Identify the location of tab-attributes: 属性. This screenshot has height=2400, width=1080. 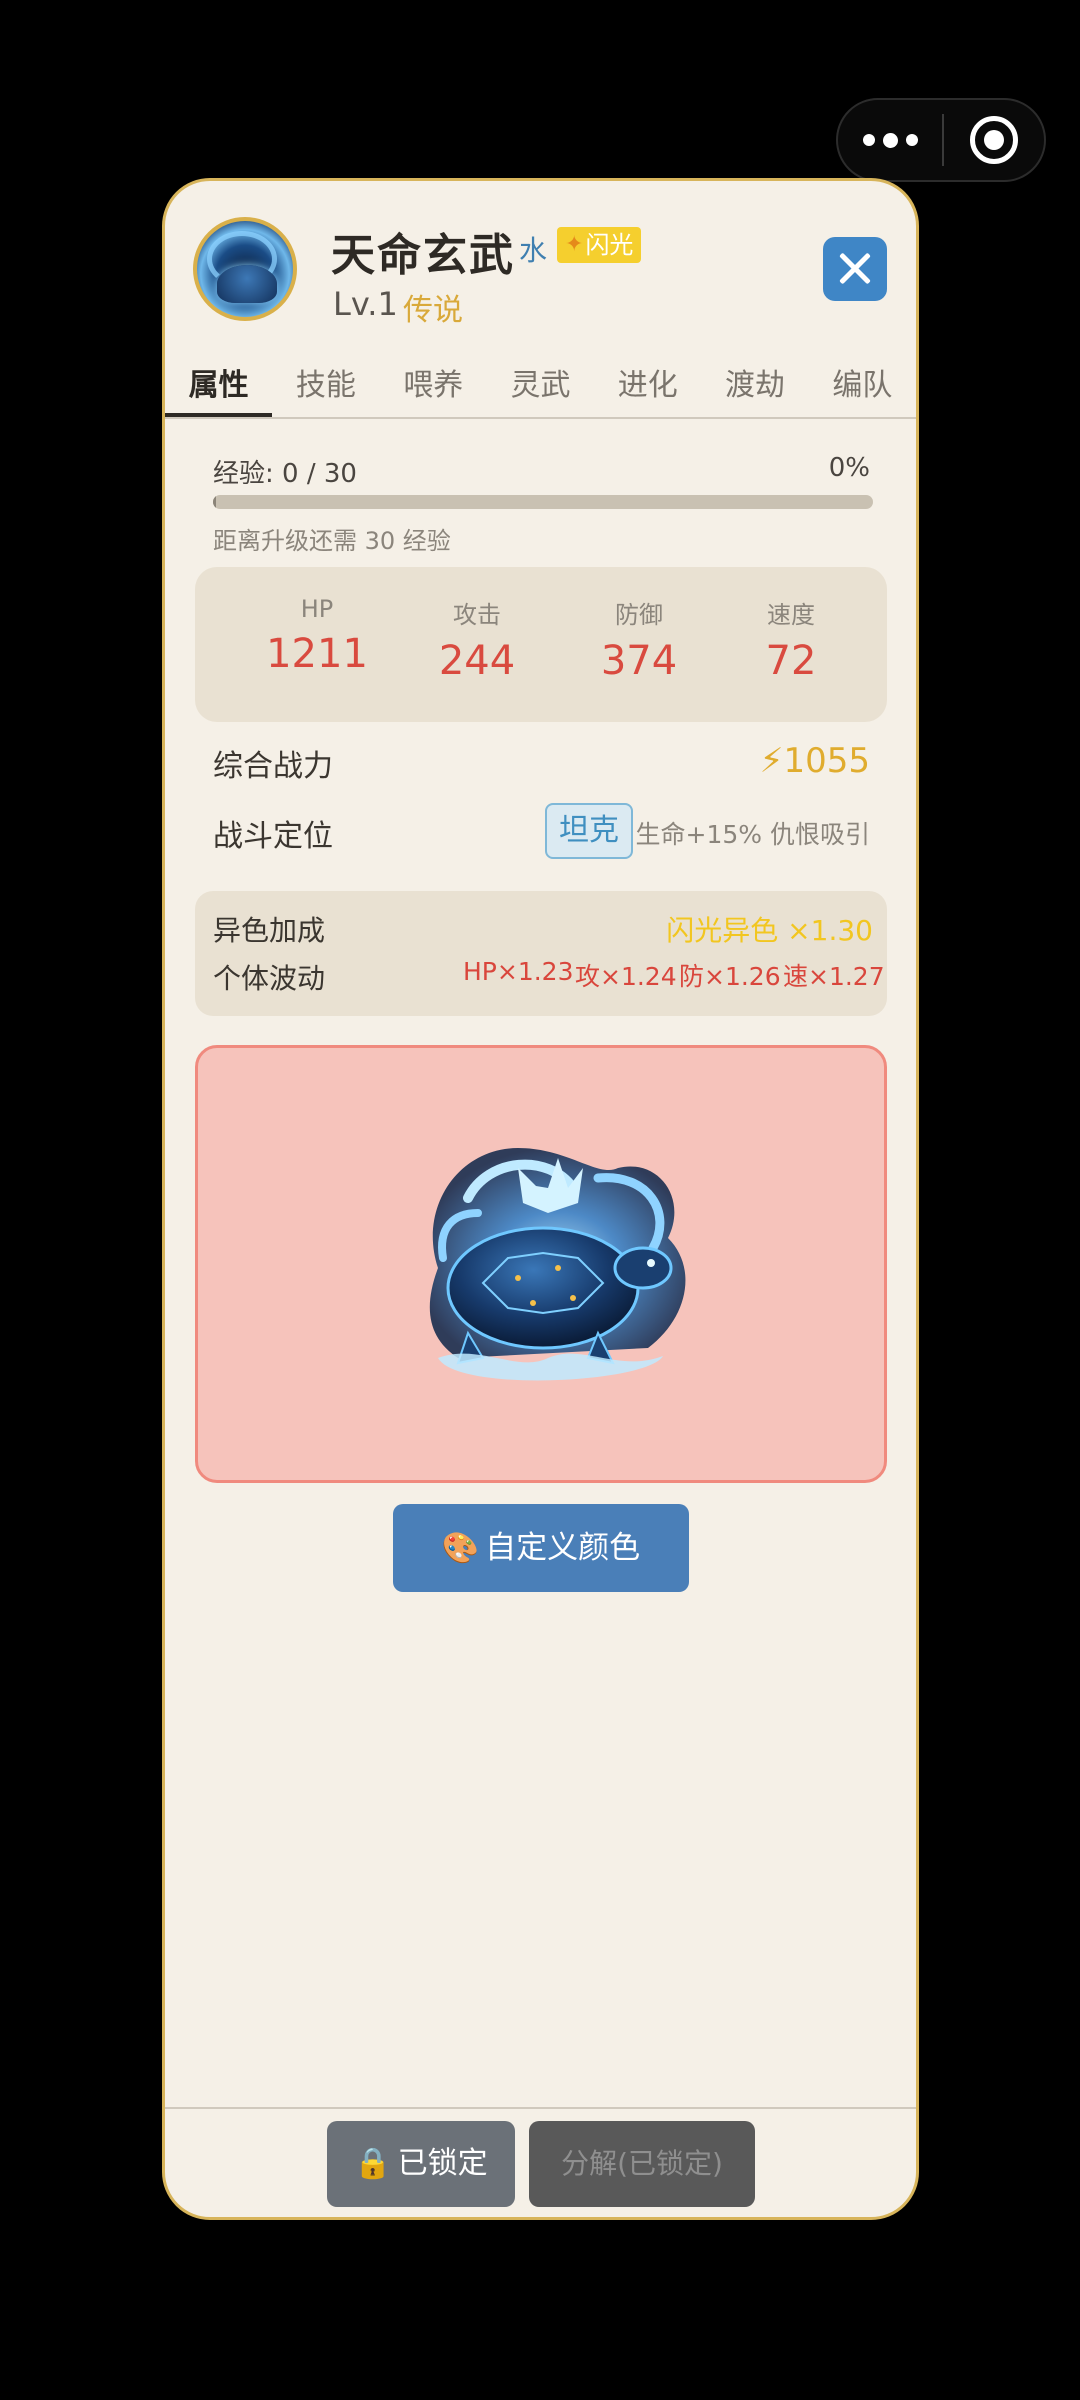
(219, 388).